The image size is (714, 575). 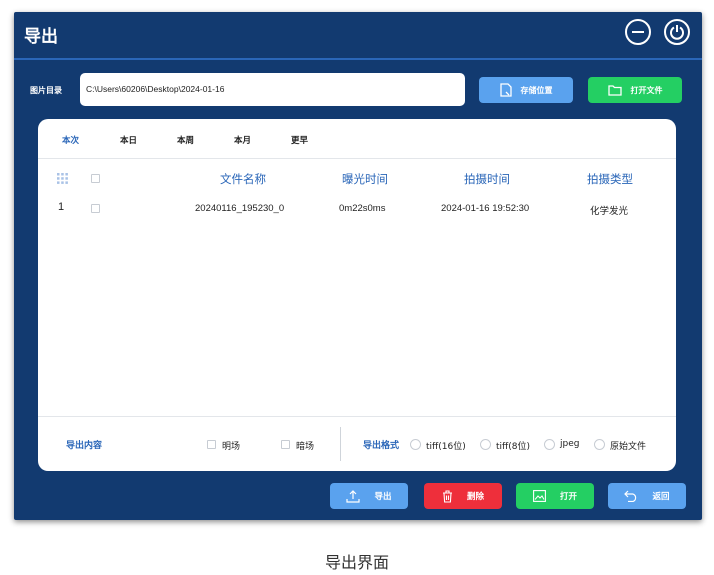 I want to click on export-content-label: 导出内容, so click(x=84, y=446).